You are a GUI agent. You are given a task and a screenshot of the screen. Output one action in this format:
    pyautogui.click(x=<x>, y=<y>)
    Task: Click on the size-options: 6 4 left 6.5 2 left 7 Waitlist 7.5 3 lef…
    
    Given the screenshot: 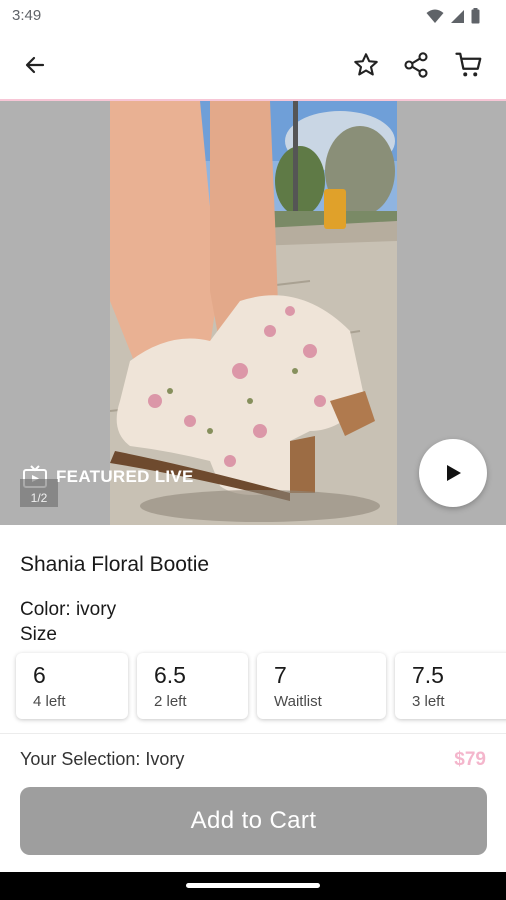 What is the action you would take?
    pyautogui.click(x=261, y=686)
    